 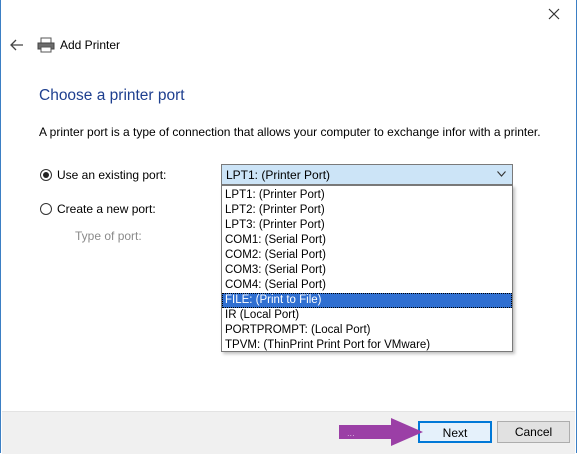 I want to click on port-option: COM1: (Serial Port), so click(x=367, y=240).